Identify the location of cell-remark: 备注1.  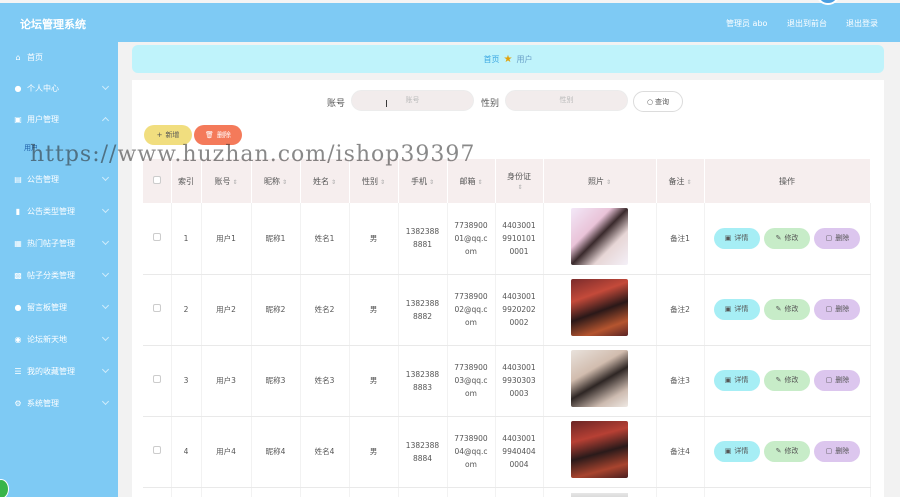
(680, 239).